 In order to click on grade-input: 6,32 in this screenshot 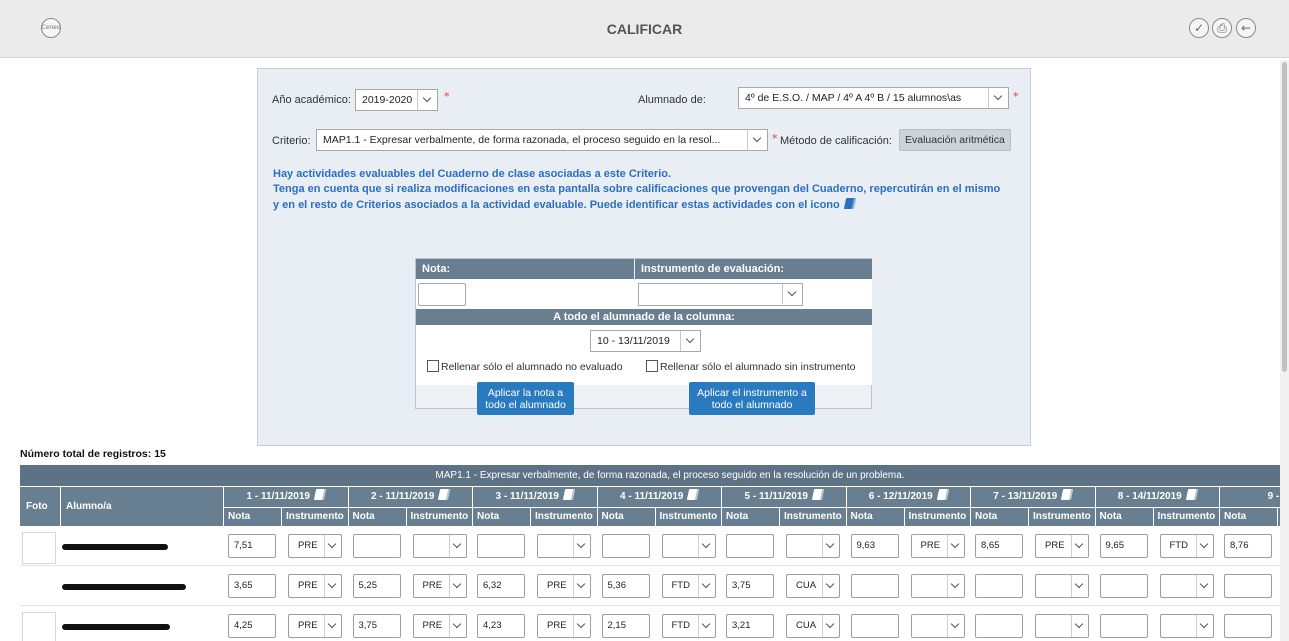, I will do `click(501, 586)`.